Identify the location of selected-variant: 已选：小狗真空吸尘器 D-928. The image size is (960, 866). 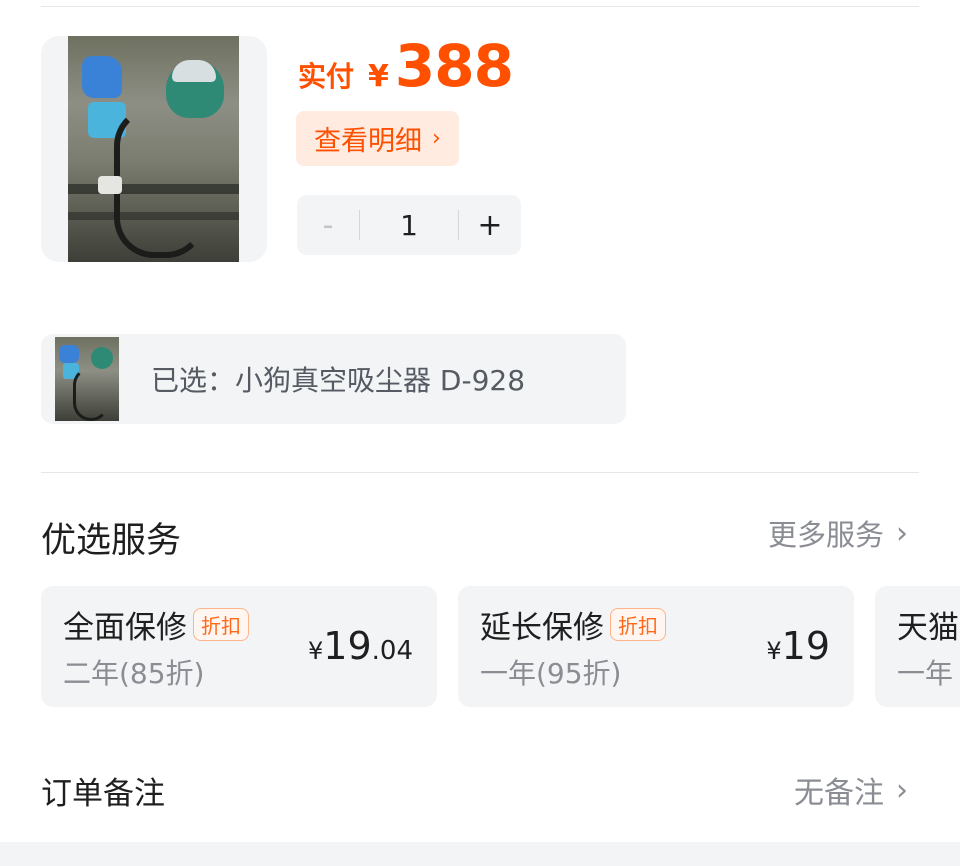
(333, 379).